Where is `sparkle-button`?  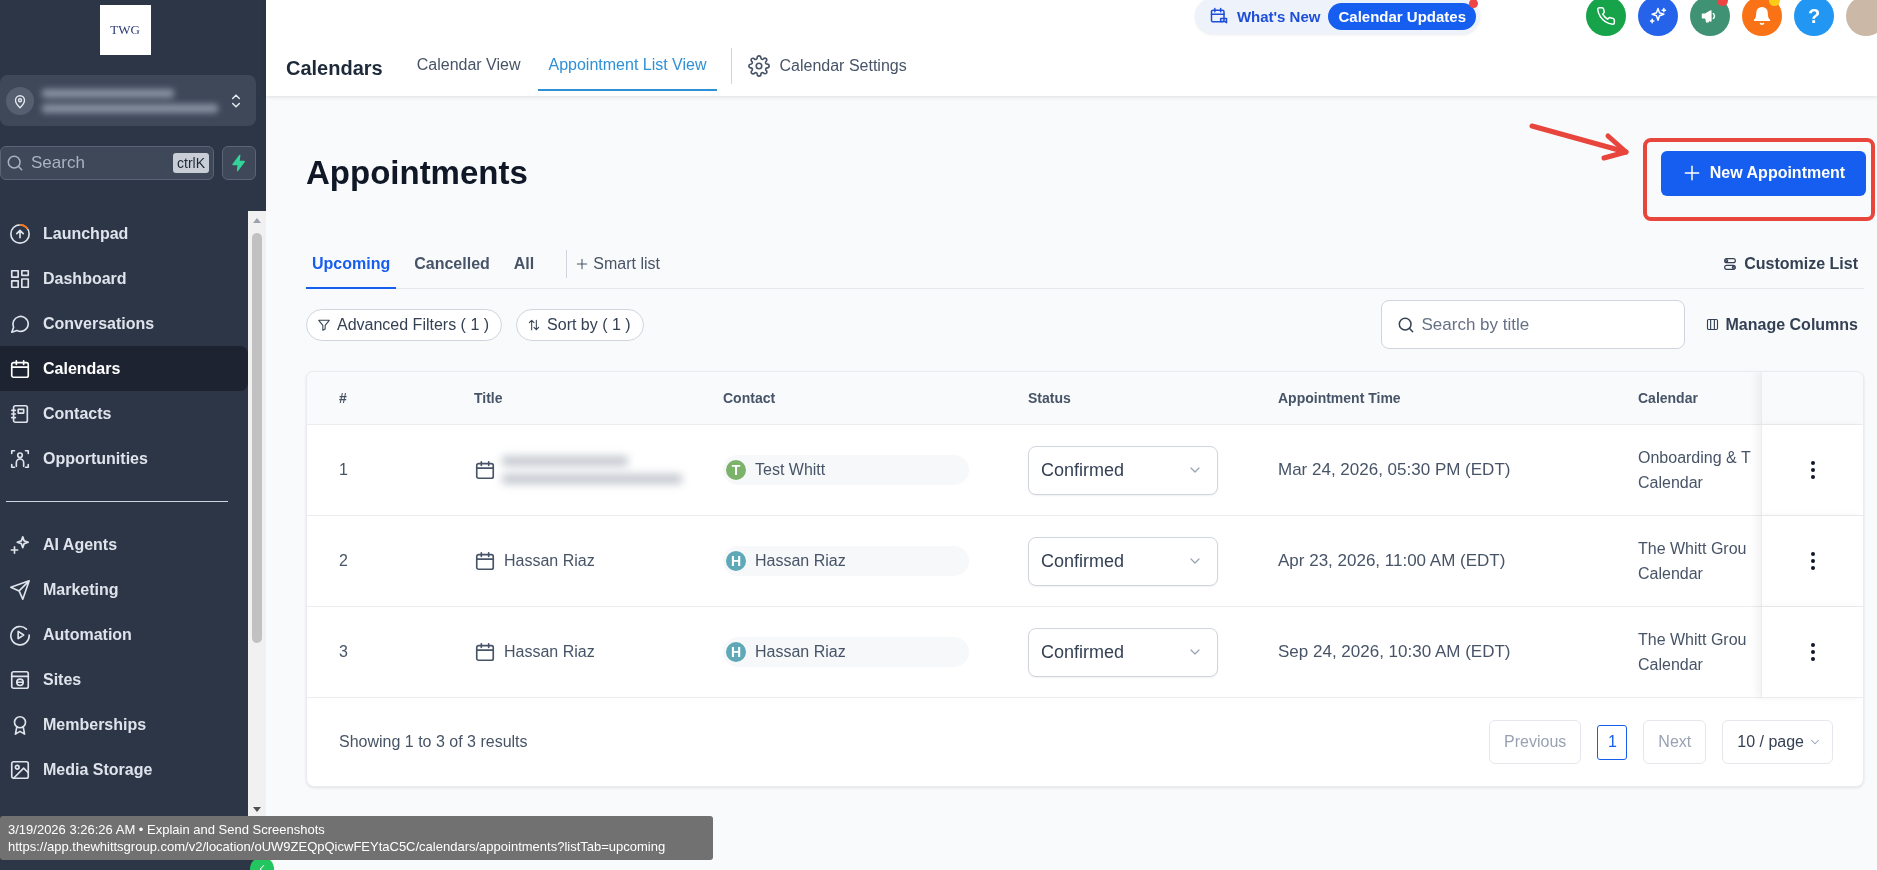
sparkle-button is located at coordinates (1658, 18).